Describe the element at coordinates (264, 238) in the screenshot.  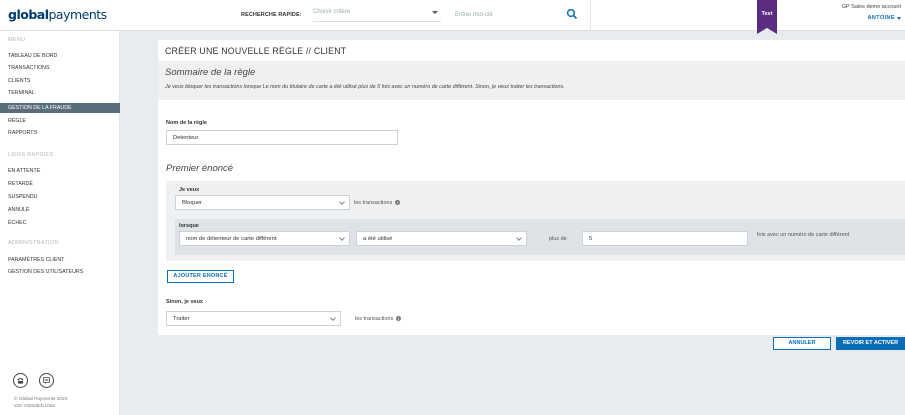
I see `condition-select: nom de détenteur de carte différent` at that location.